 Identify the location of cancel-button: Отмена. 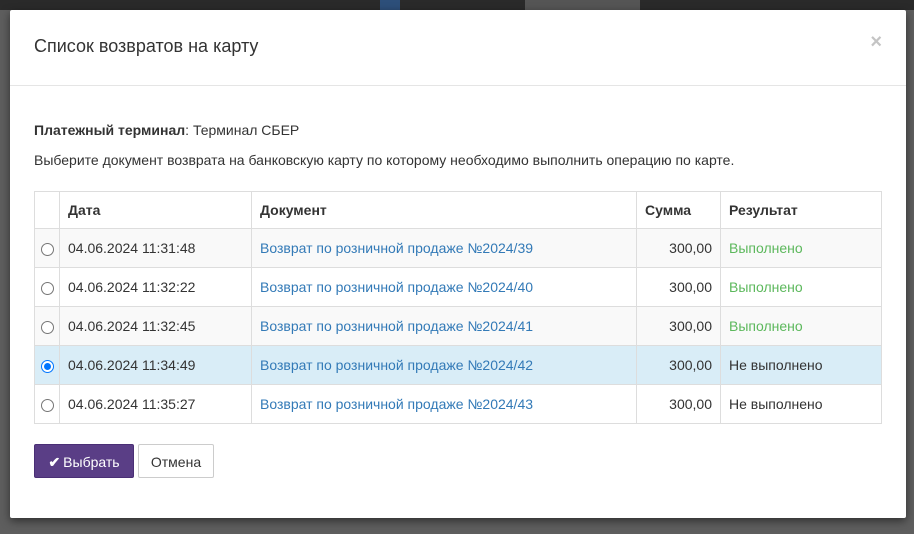
(176, 461).